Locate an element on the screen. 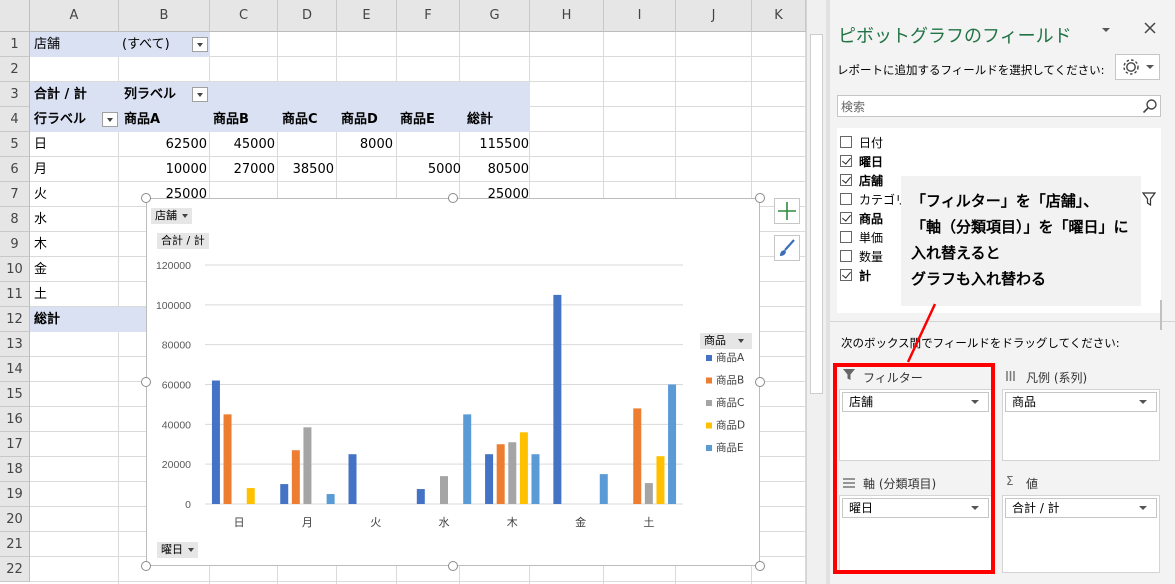 The width and height of the screenshot is (1175, 584). pivot-row-labels: 行ラベル is located at coordinates (60, 119).